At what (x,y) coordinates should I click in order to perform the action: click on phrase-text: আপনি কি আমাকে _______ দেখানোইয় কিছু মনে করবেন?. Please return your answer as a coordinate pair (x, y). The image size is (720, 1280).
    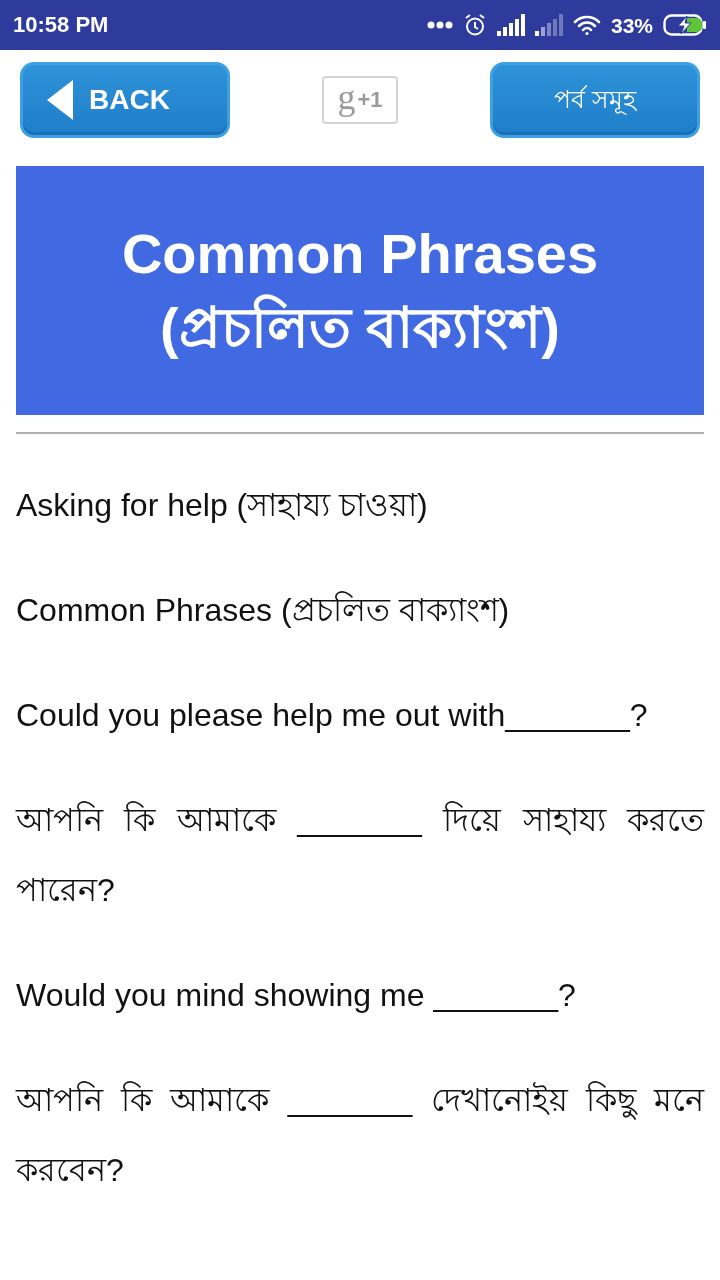
    Looking at the image, I should click on (360, 1135).